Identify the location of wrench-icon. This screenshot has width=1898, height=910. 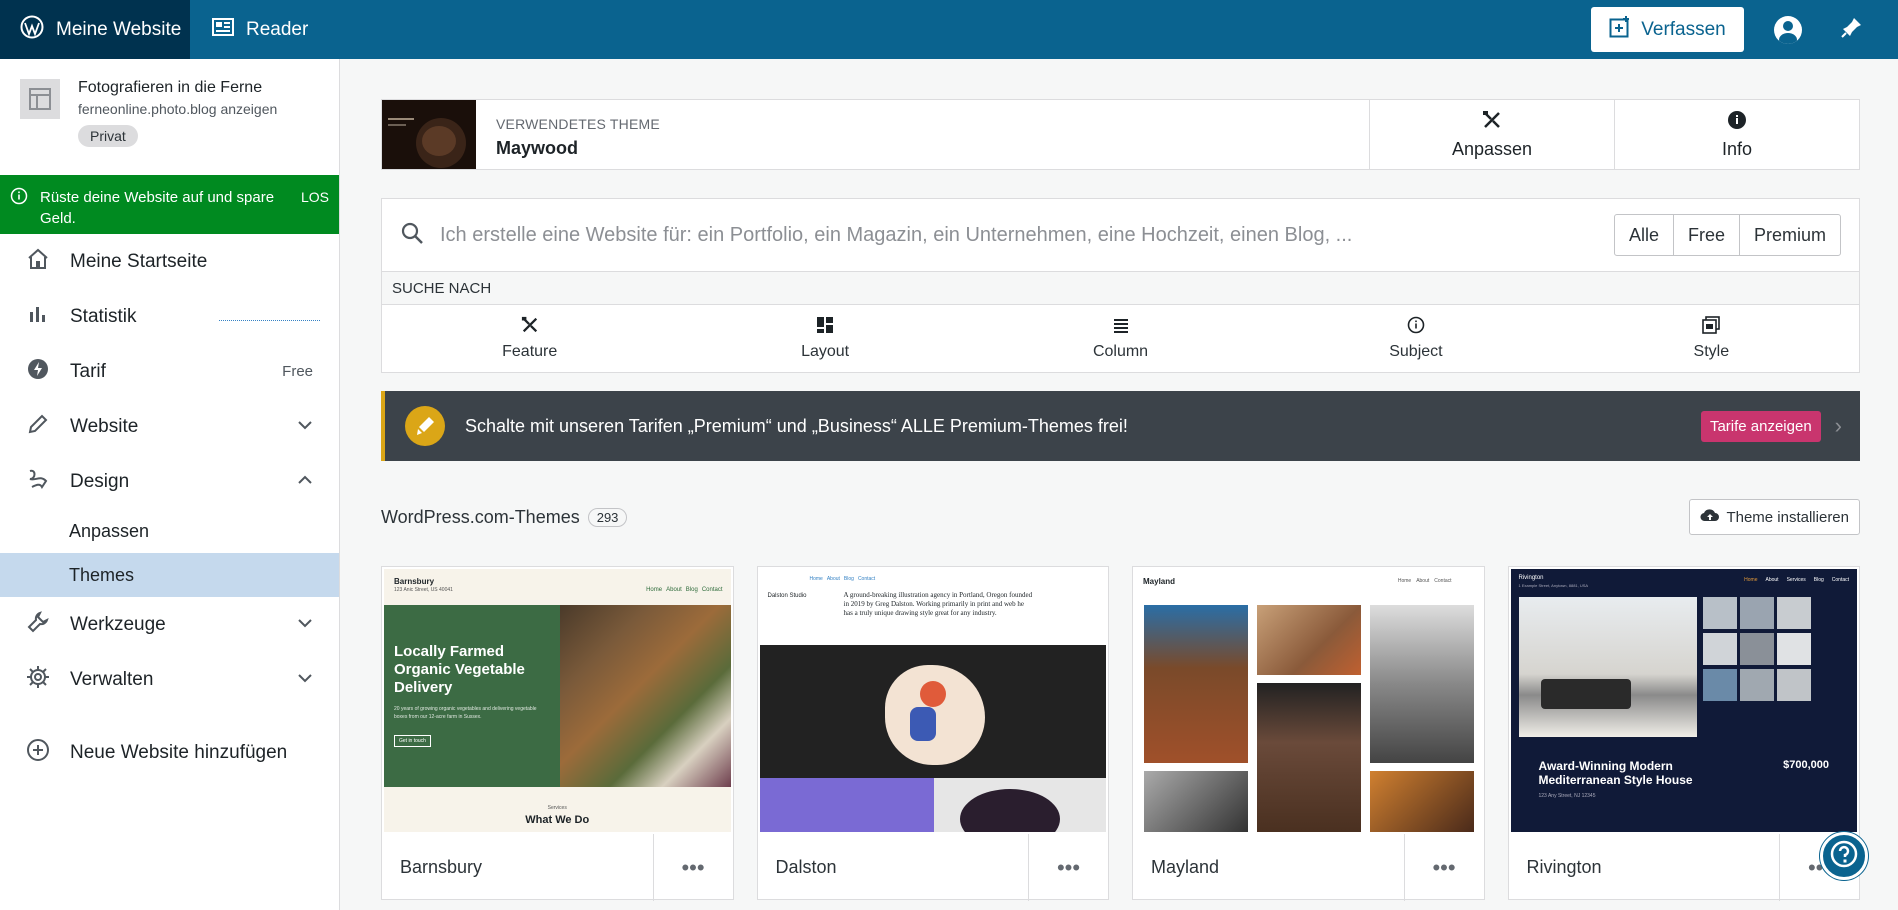
(38, 625).